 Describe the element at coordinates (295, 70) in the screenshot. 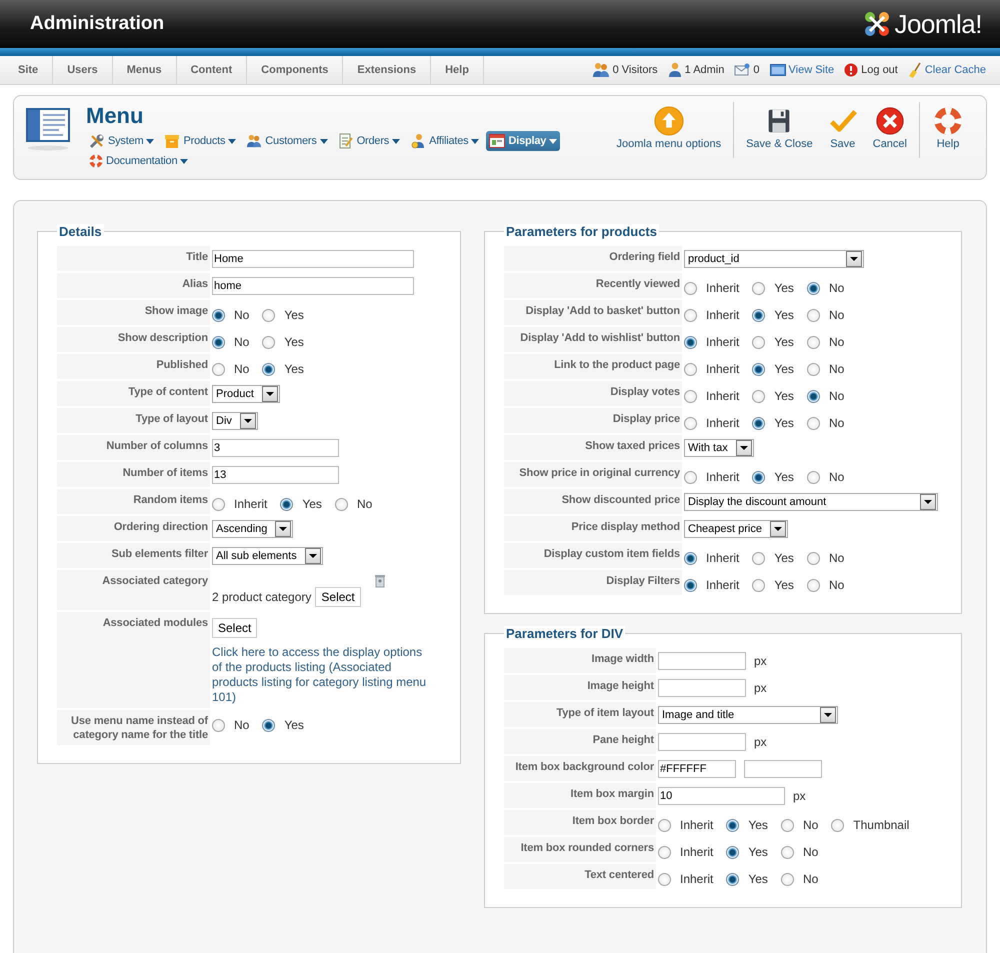

I see `menu-item: Components` at that location.